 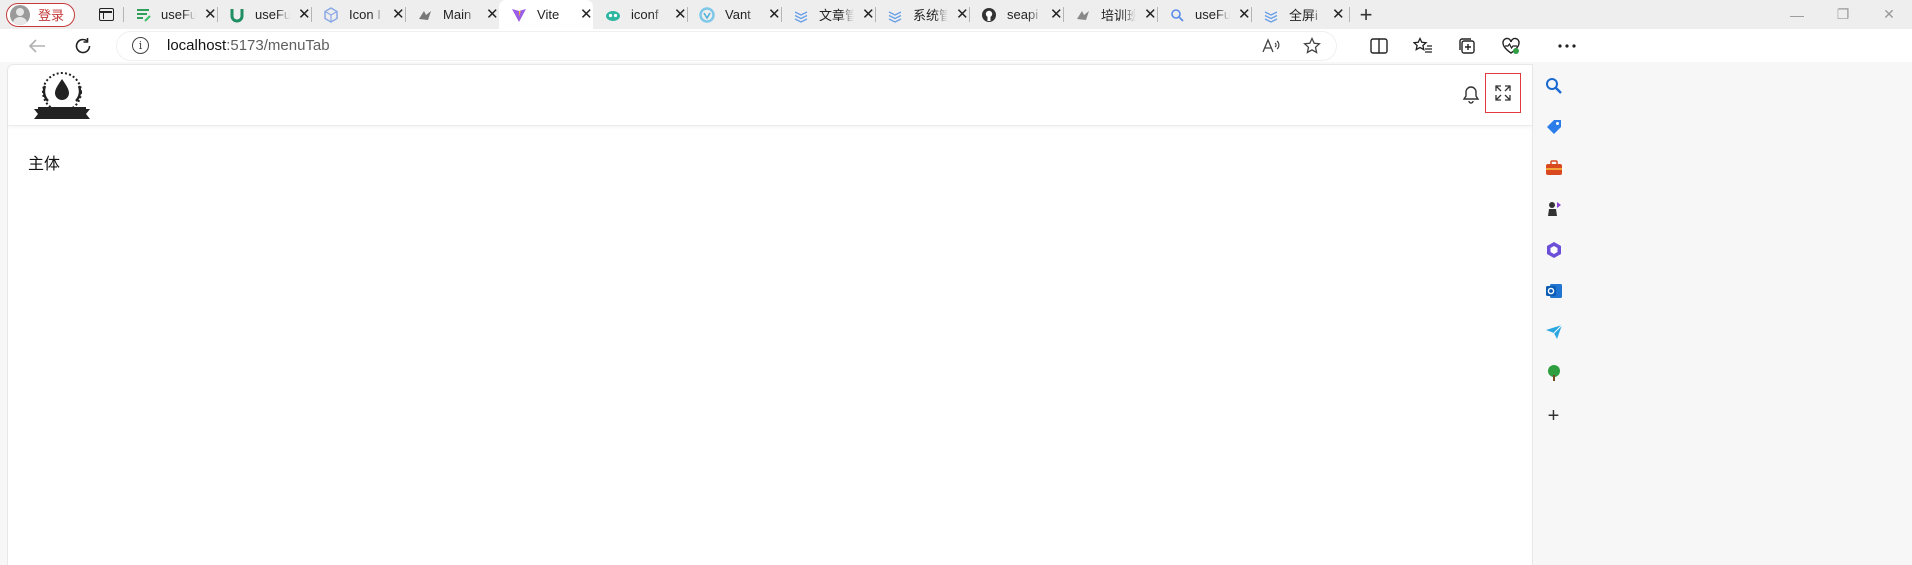 What do you see at coordinates (519, 15) in the screenshot?
I see `vite-icon` at bounding box center [519, 15].